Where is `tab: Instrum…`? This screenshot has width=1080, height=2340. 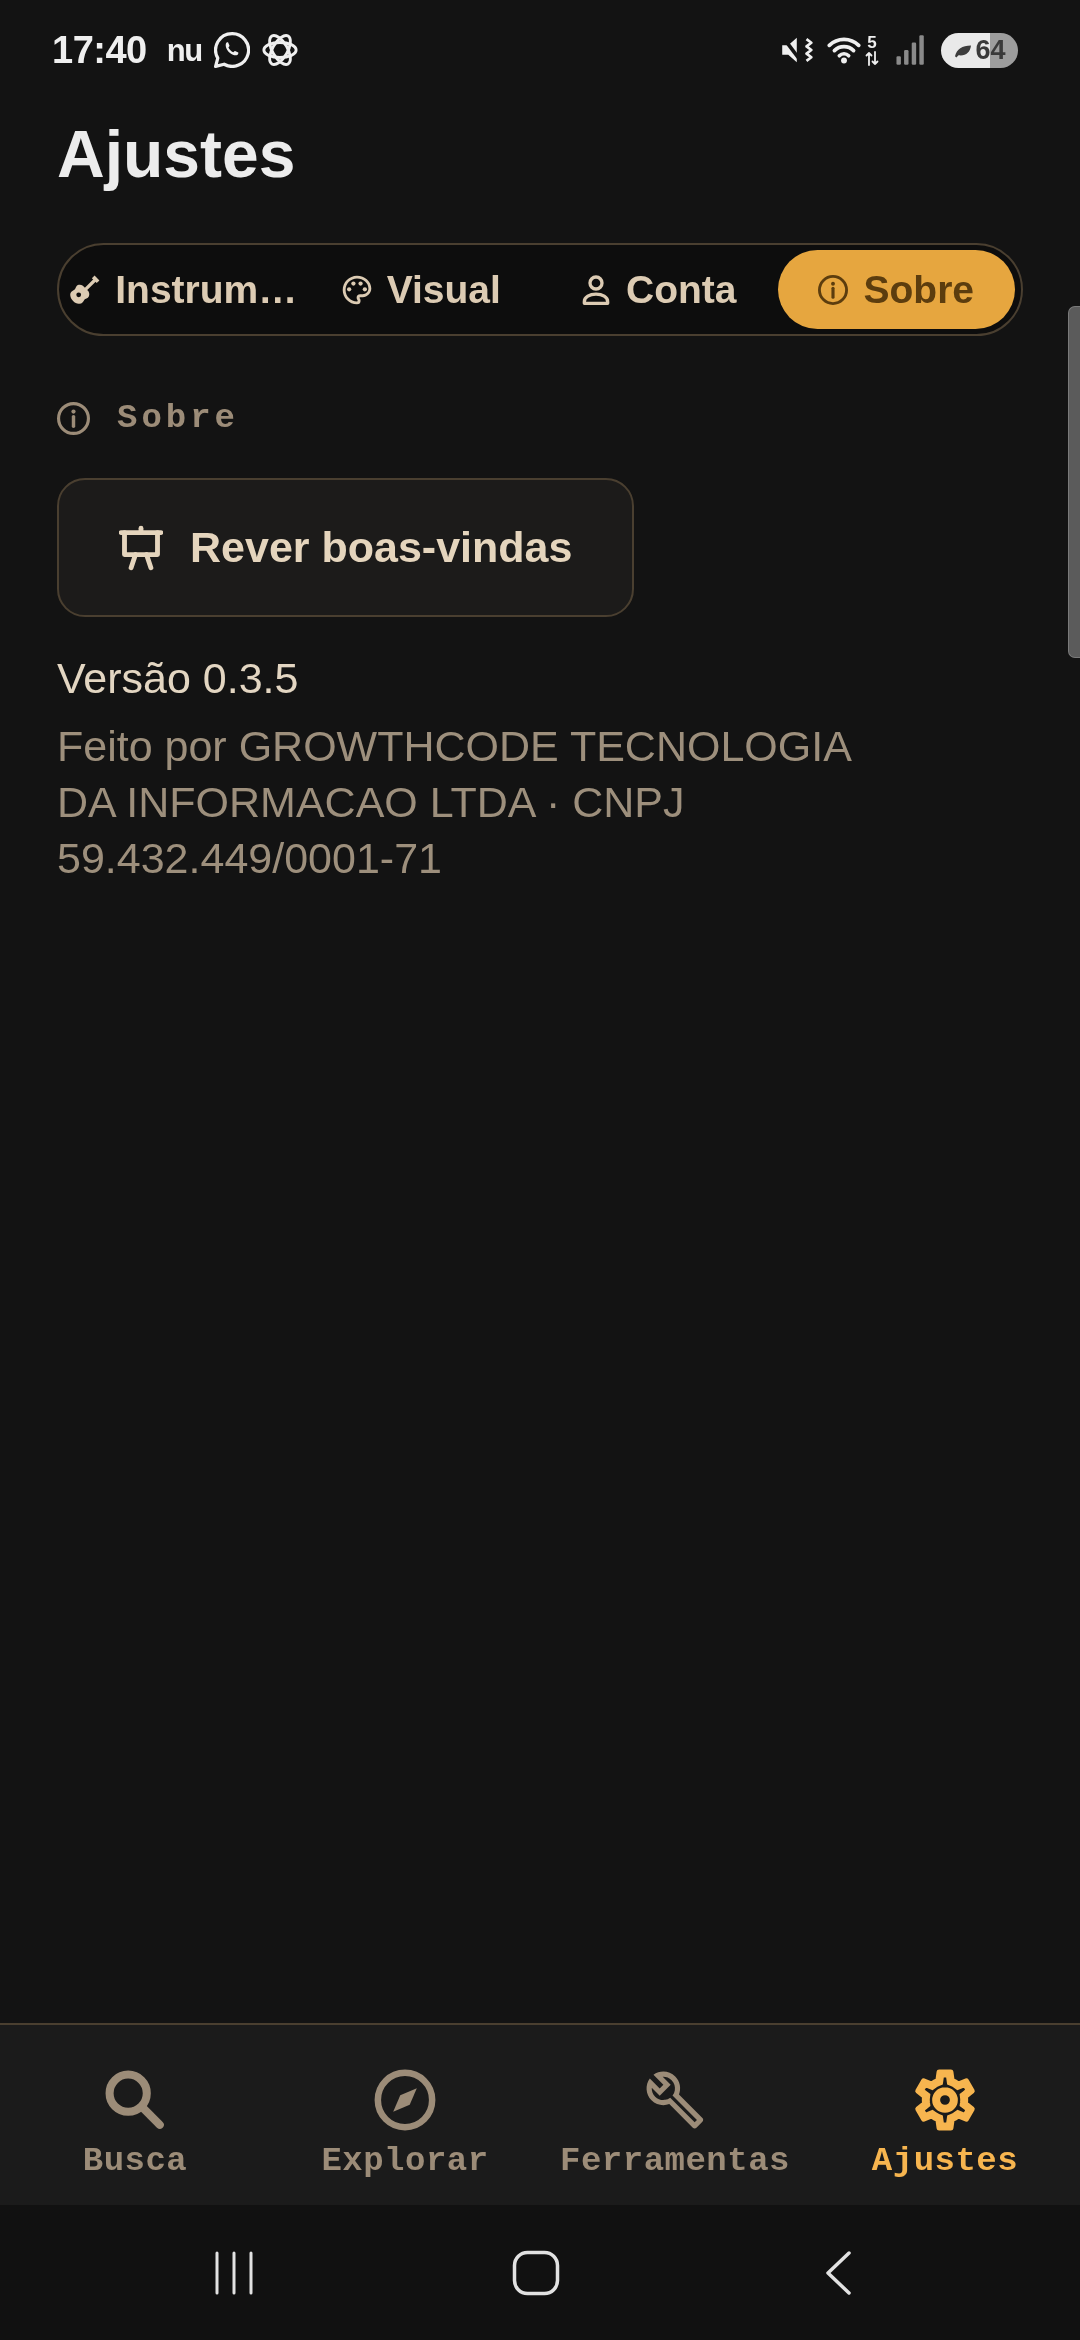 tab: Instrum… is located at coordinates (184, 289).